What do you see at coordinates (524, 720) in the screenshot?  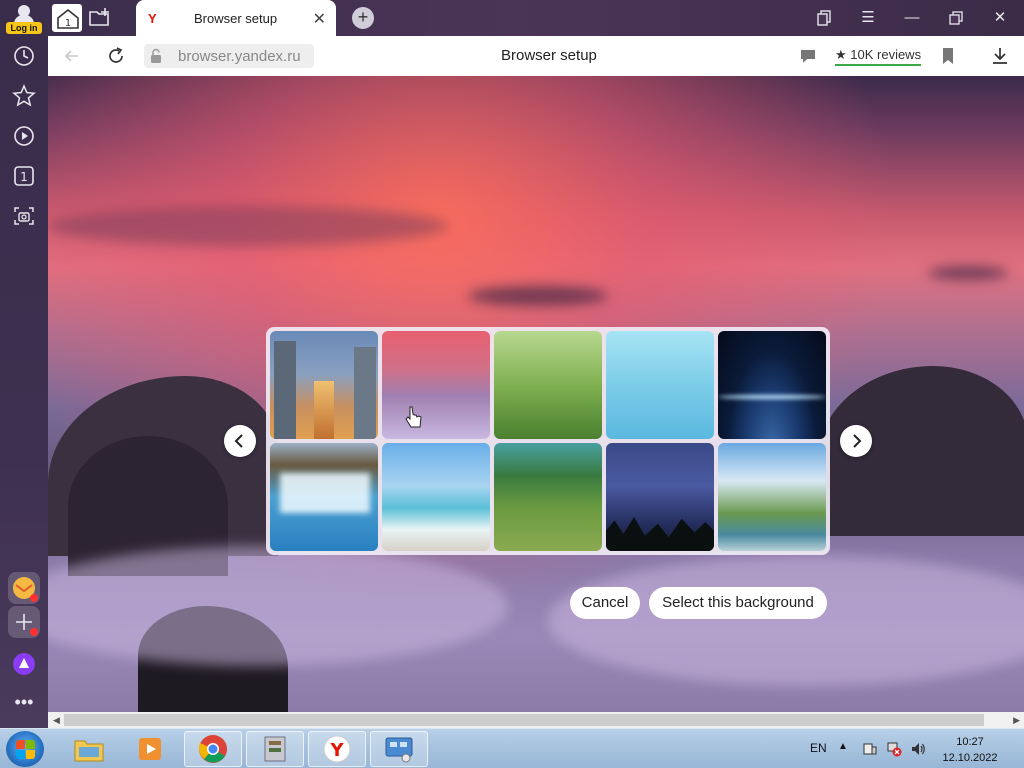 I see `scrollbar-thumb` at bounding box center [524, 720].